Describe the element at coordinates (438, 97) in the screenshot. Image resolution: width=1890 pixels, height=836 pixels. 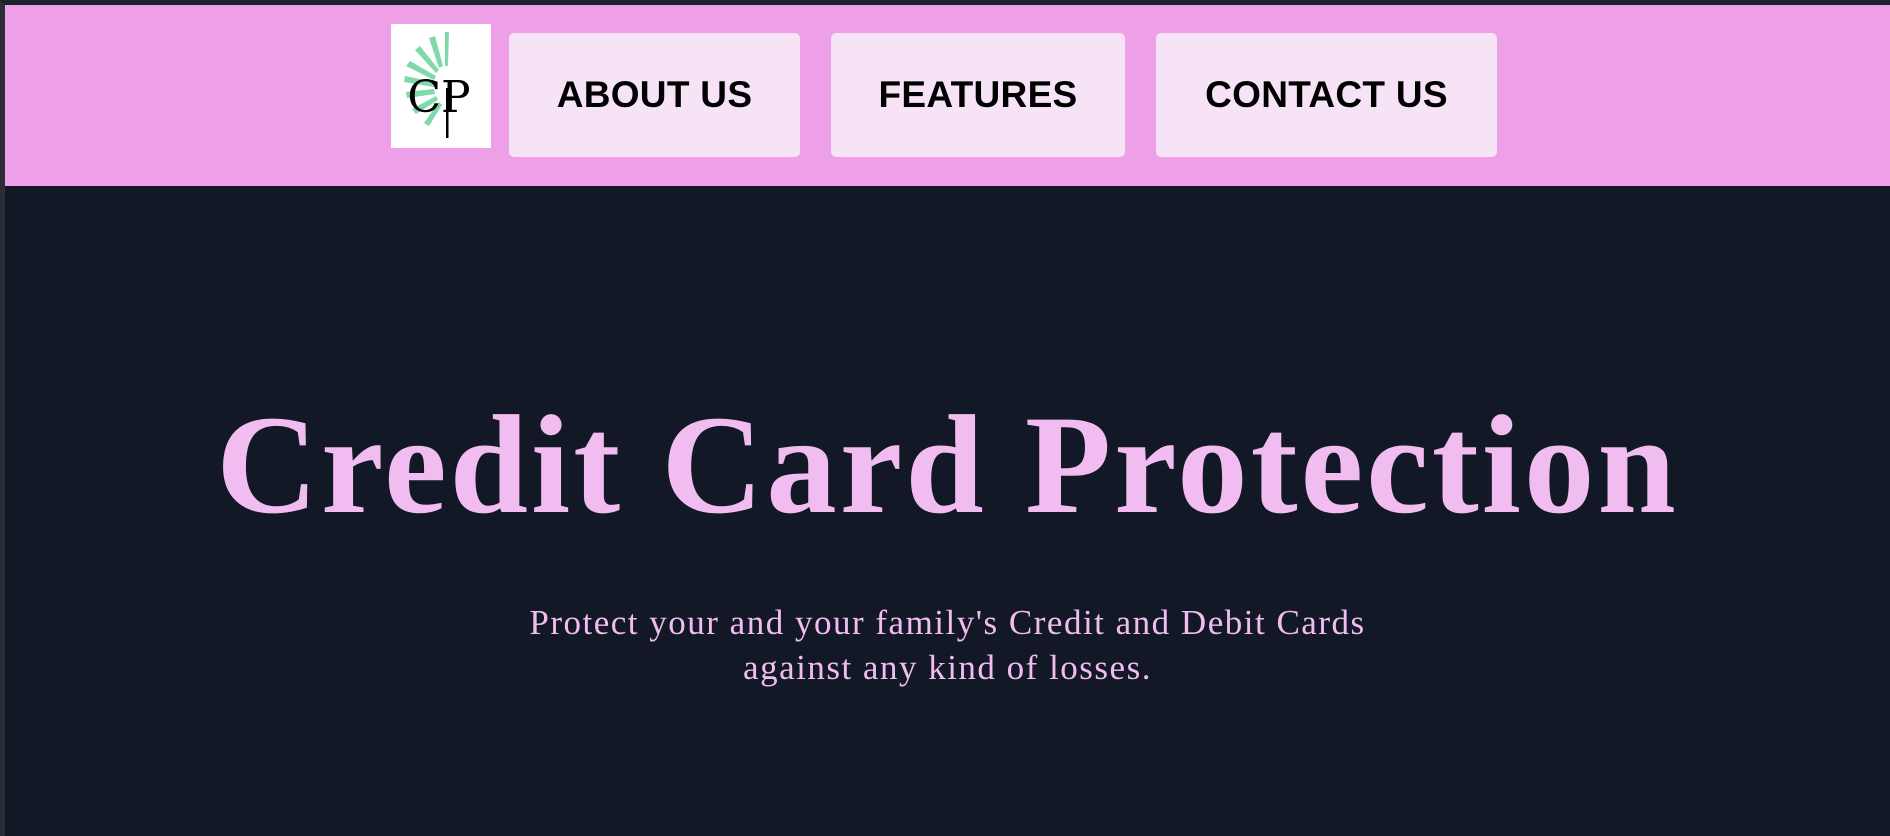
I see `logo-text: CP` at that location.